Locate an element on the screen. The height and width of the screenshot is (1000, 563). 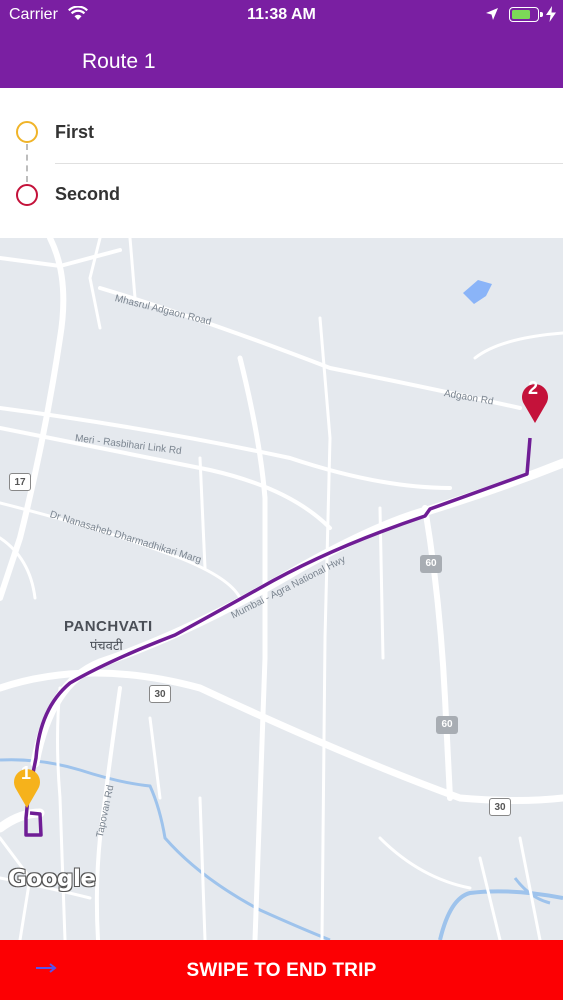
app-header: Carrier 11:38 AM Route 1 is located at coordinates (281, 44).